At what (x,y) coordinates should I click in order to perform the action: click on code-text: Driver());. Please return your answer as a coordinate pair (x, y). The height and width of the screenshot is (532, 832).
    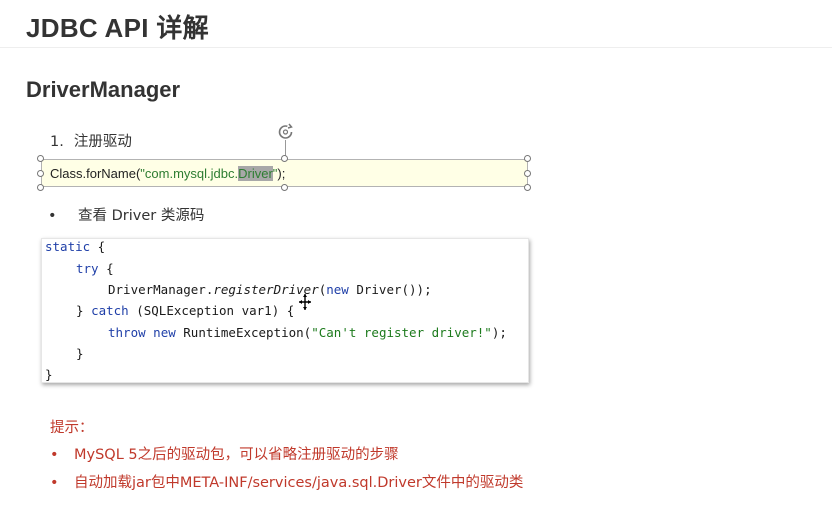
    Looking at the image, I should click on (390, 289).